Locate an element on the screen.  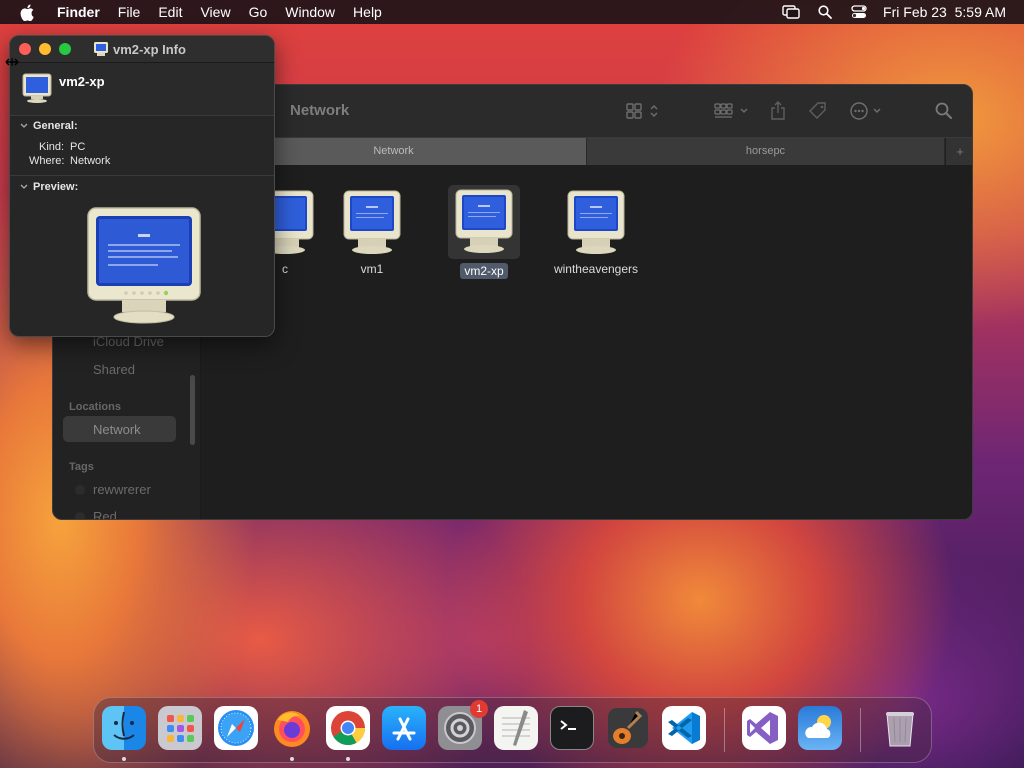
pc-small-icon is located at coordinates (101, 49).